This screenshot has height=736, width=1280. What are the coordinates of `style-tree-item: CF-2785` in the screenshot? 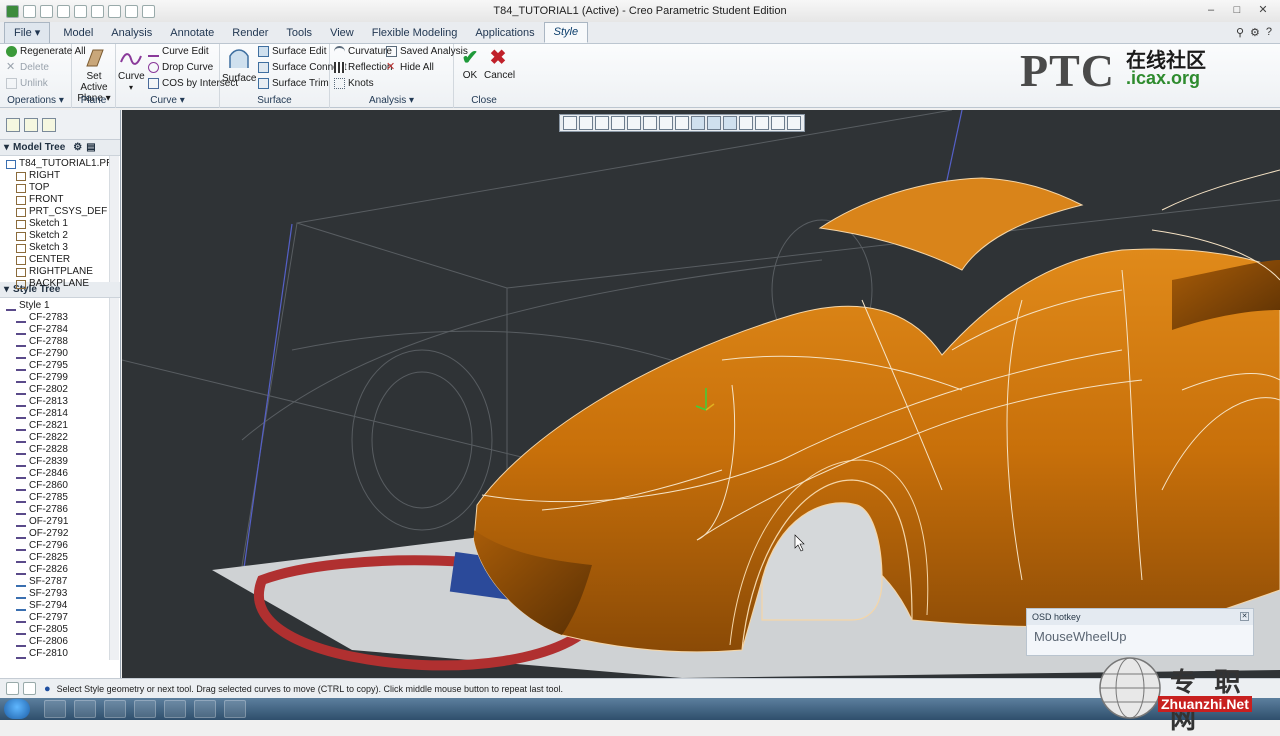 It's located at (63, 498).